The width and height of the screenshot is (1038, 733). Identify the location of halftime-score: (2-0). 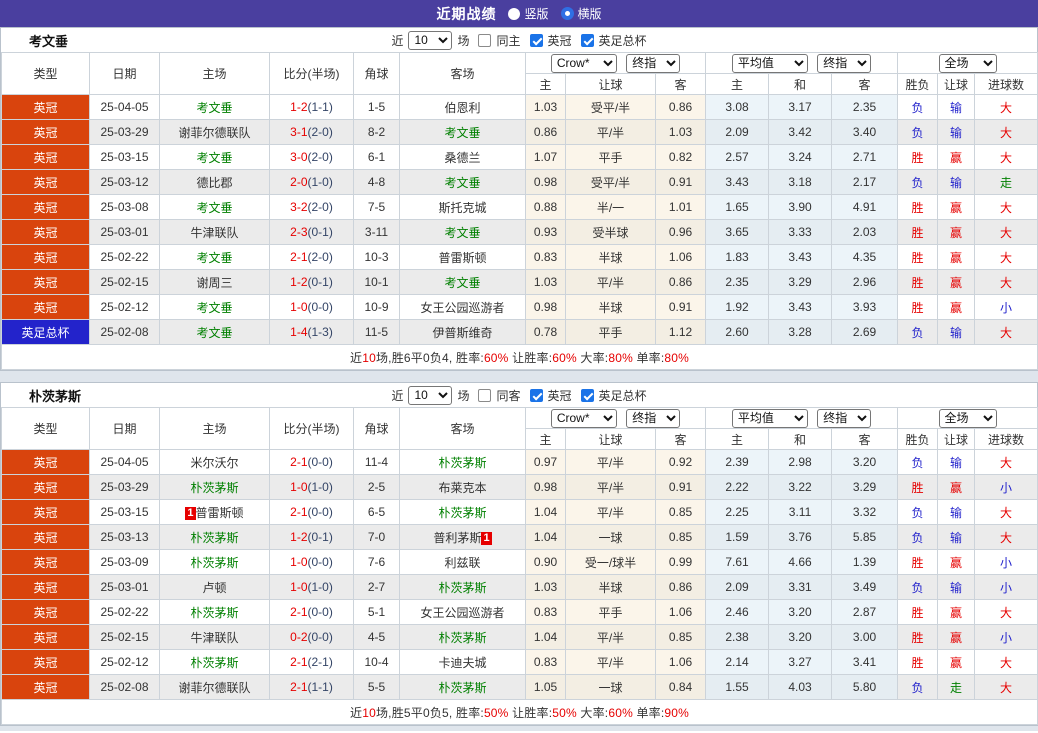
(320, 207).